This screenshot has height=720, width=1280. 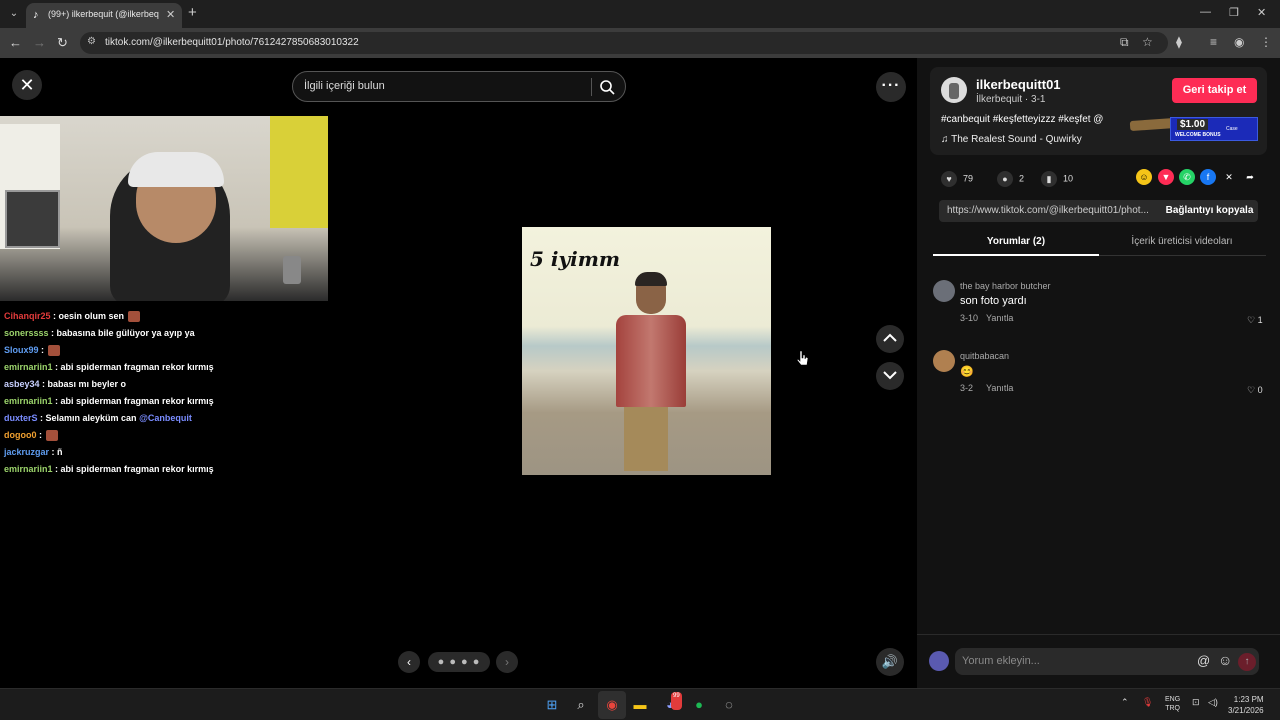 I want to click on chat-username: dogoo0, so click(x=20, y=435).